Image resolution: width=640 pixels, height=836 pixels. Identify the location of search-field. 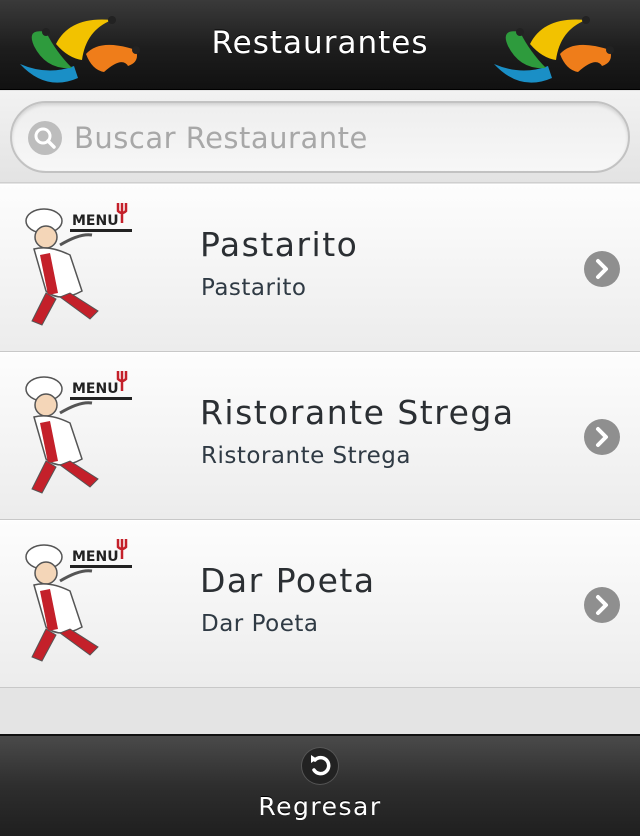
(320, 137).